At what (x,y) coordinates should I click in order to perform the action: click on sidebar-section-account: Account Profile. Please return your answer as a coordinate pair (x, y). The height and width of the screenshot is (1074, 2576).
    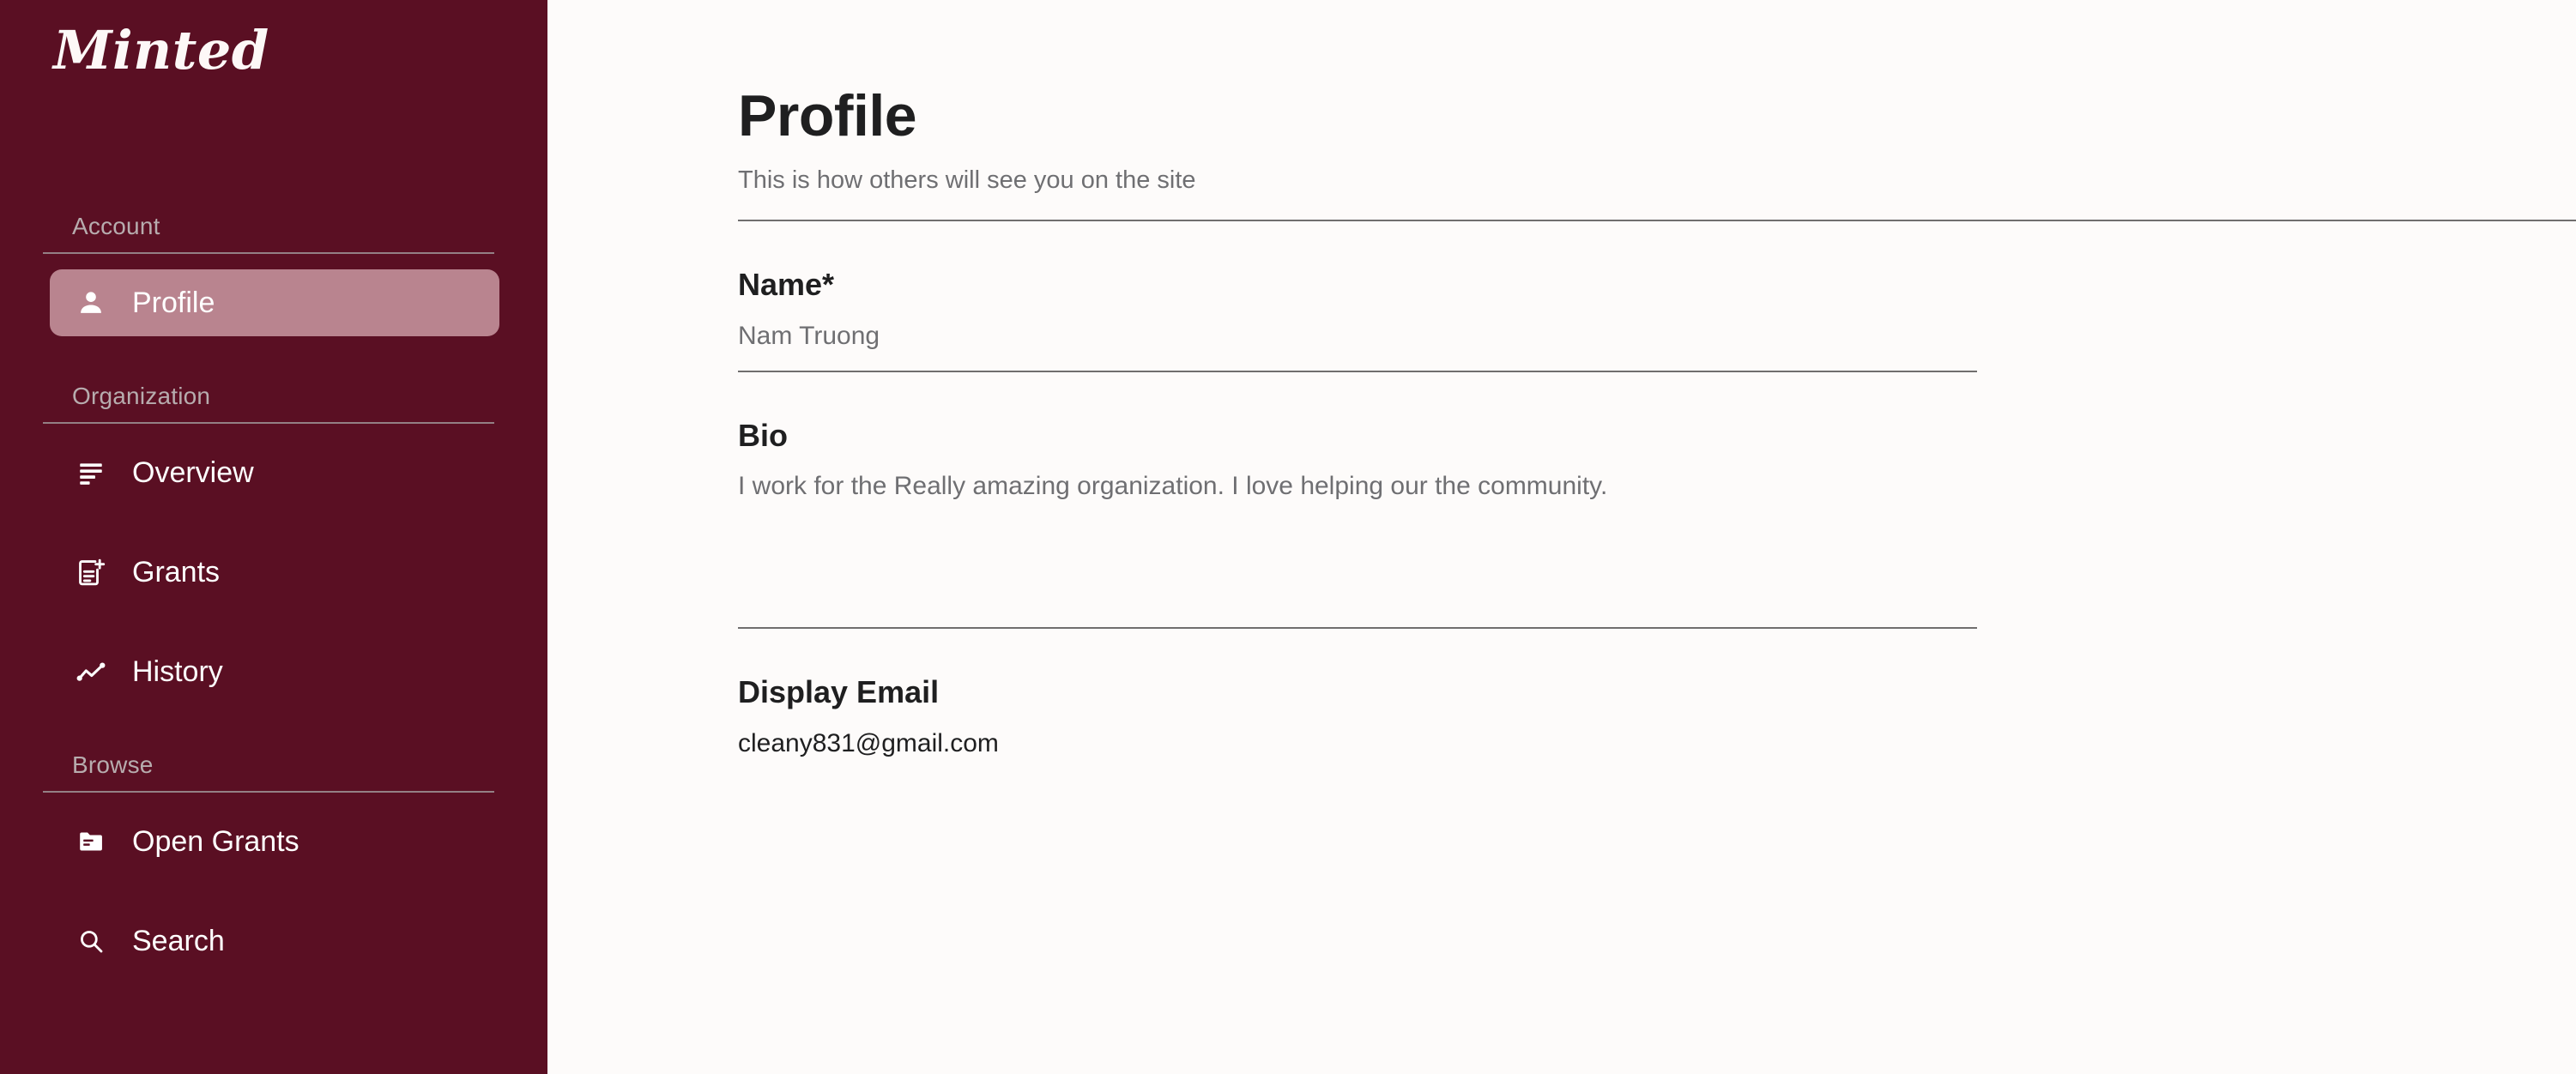
    Looking at the image, I should click on (273, 275).